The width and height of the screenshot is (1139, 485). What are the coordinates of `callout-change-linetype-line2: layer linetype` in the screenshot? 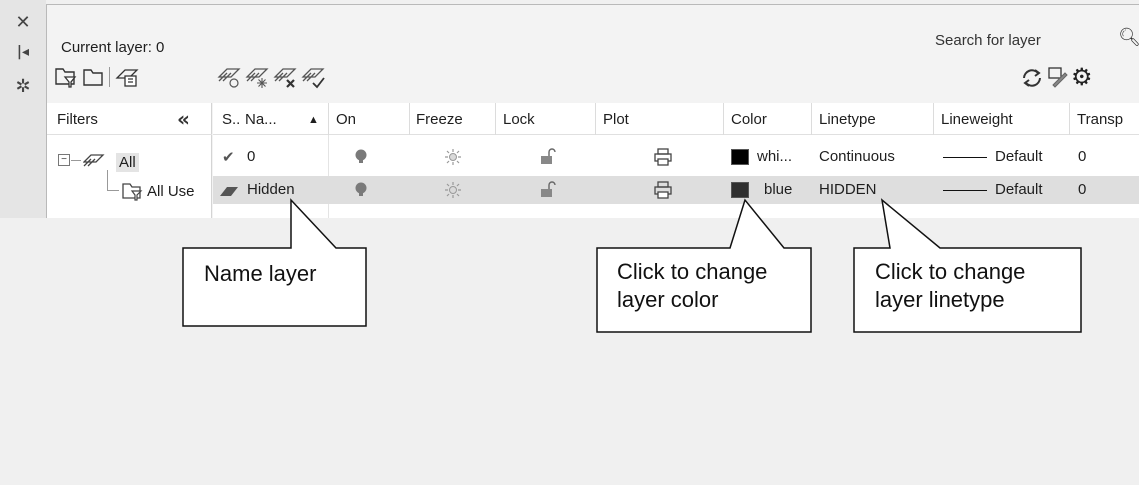 It's located at (940, 299).